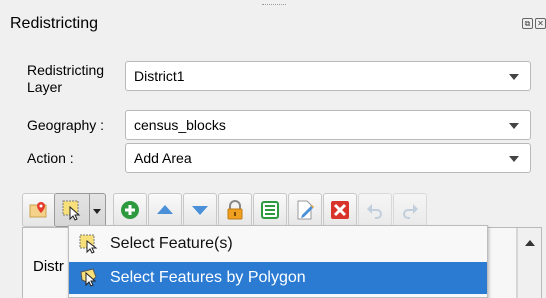  What do you see at coordinates (527, 23) in the screenshot?
I see `float-icon: ⧉` at bounding box center [527, 23].